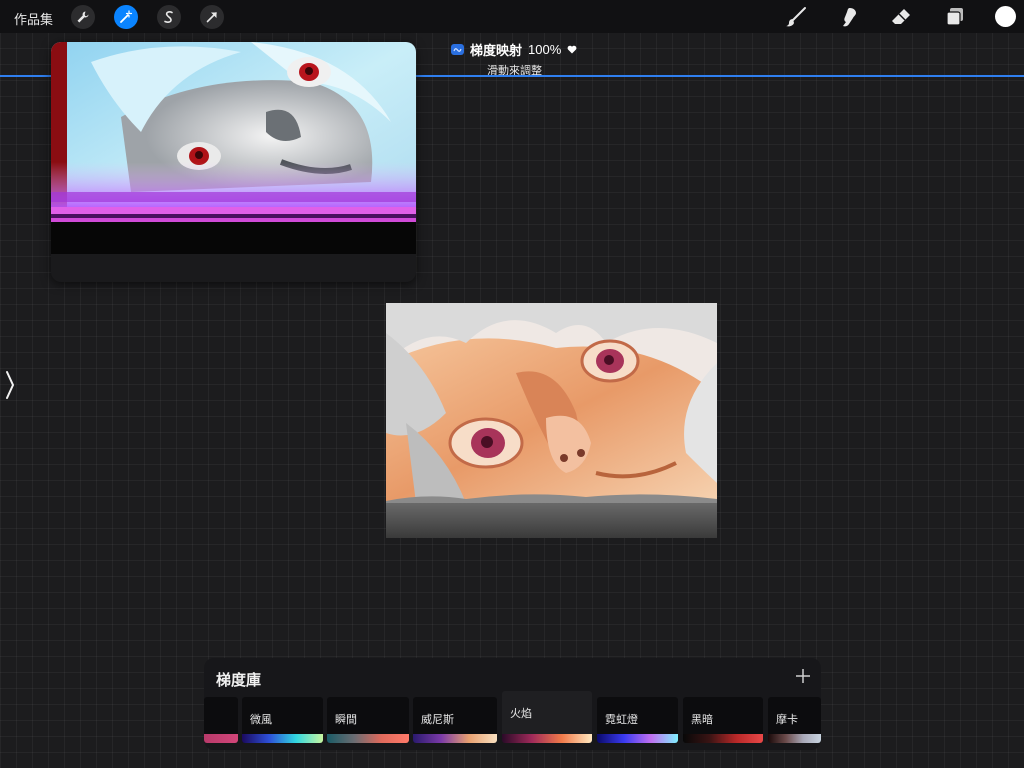  Describe the element at coordinates (169, 17) in the screenshot. I see `selection-icon` at that location.